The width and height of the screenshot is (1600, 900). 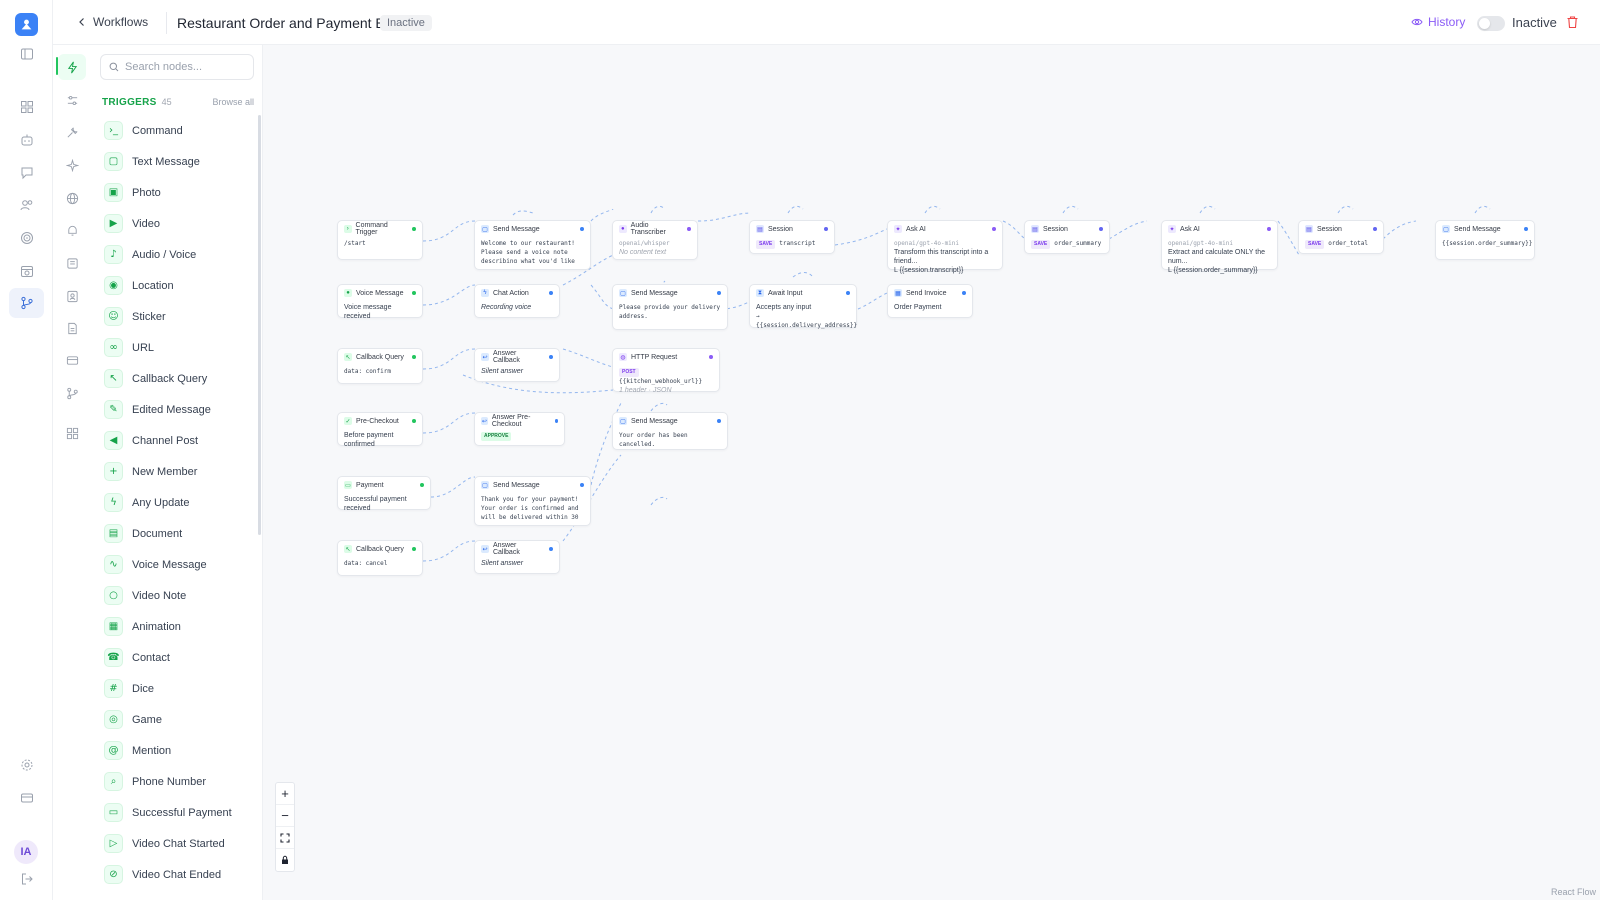 What do you see at coordinates (175, 533) in the screenshot?
I see `trigger-item: ▤ Document` at bounding box center [175, 533].